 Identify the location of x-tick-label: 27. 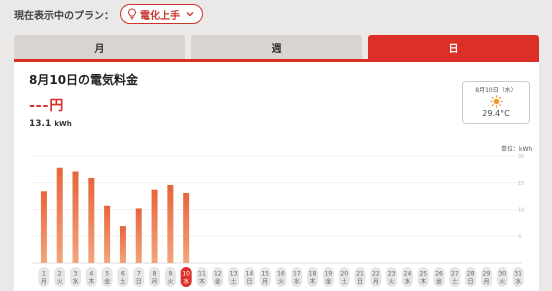
(455, 274).